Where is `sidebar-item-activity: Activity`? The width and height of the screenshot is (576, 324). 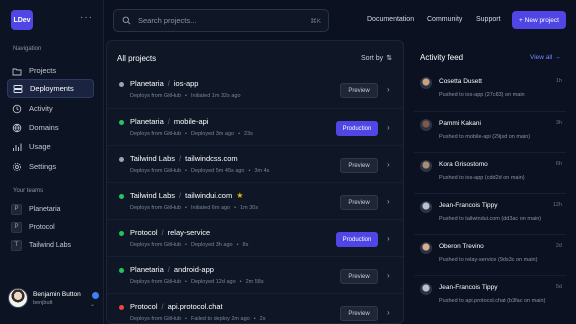 sidebar-item-activity: Activity is located at coordinates (50, 108).